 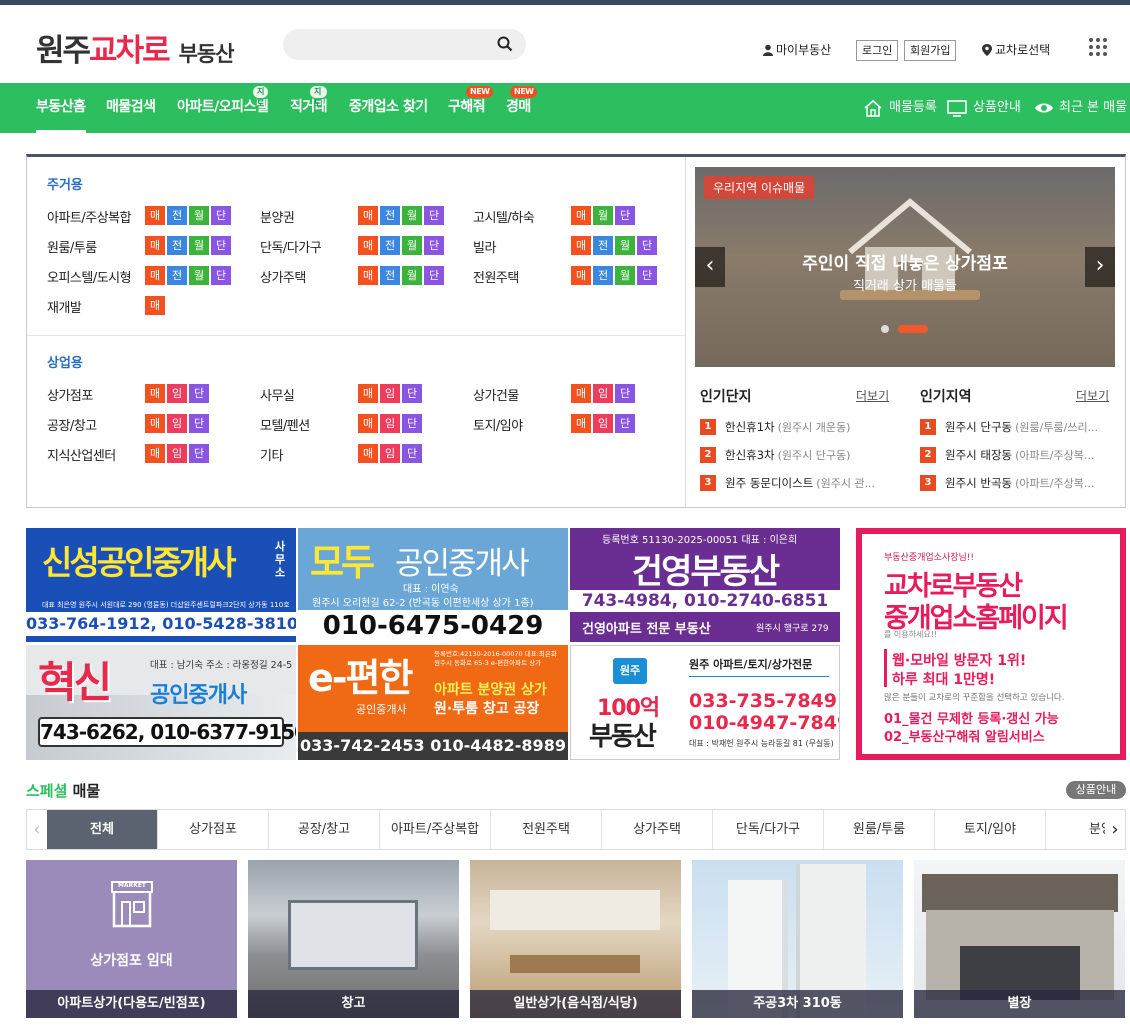 What do you see at coordinates (797, 939) in the screenshot?
I see `listing-card: 주공3차 310동` at bounding box center [797, 939].